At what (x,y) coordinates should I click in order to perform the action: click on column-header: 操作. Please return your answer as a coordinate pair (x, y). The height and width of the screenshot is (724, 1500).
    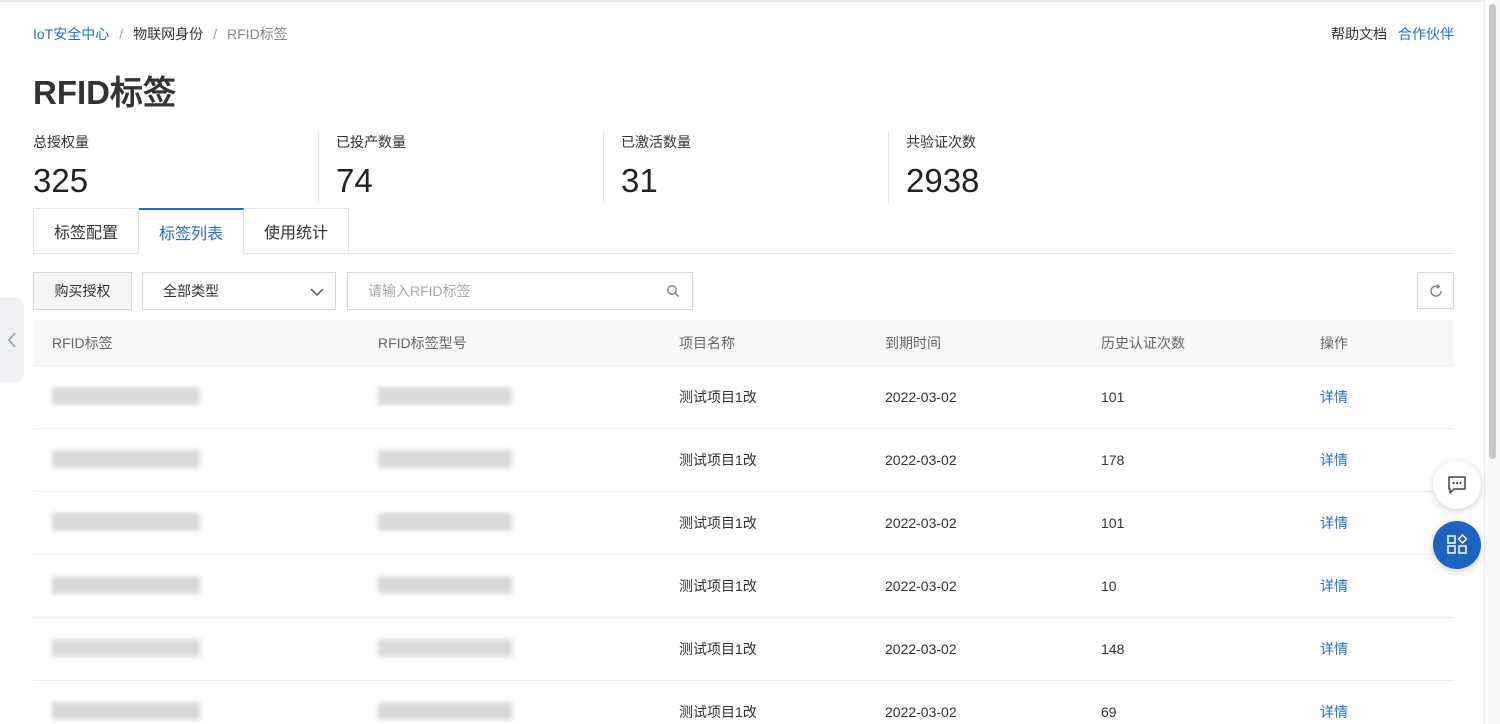
    Looking at the image, I should click on (1334, 342).